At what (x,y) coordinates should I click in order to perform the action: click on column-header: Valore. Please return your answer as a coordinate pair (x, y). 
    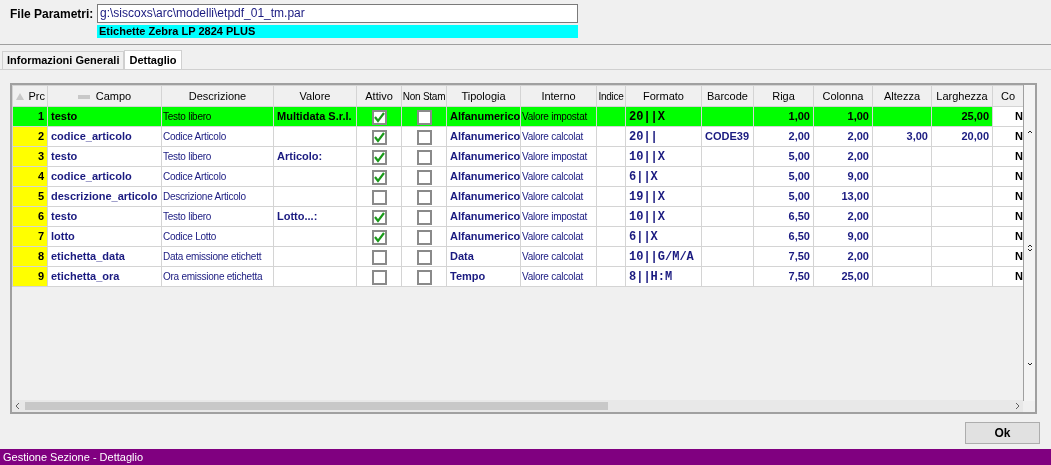
    Looking at the image, I should click on (315, 96).